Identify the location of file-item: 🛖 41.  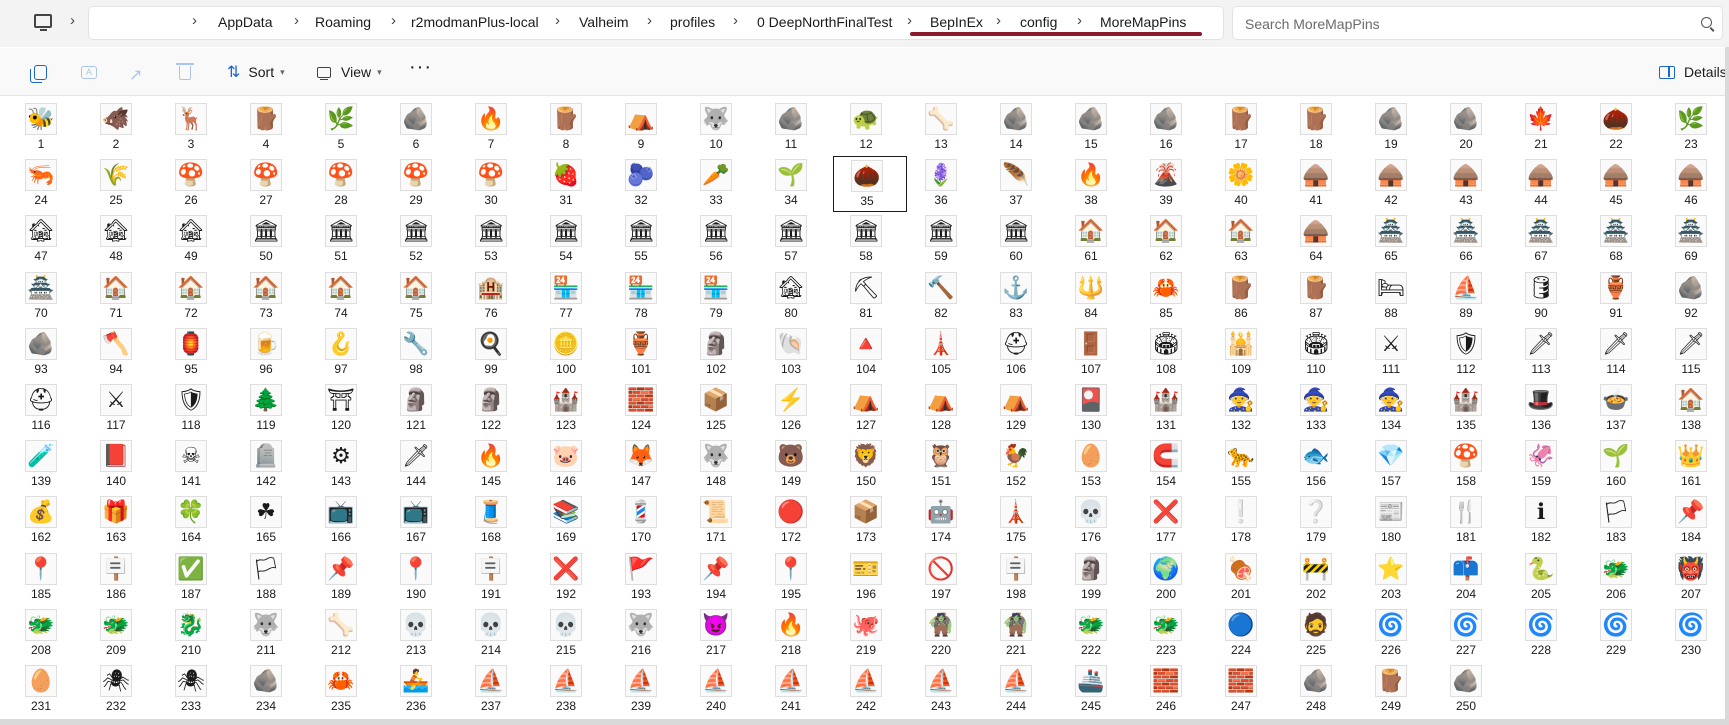
(1320, 184).